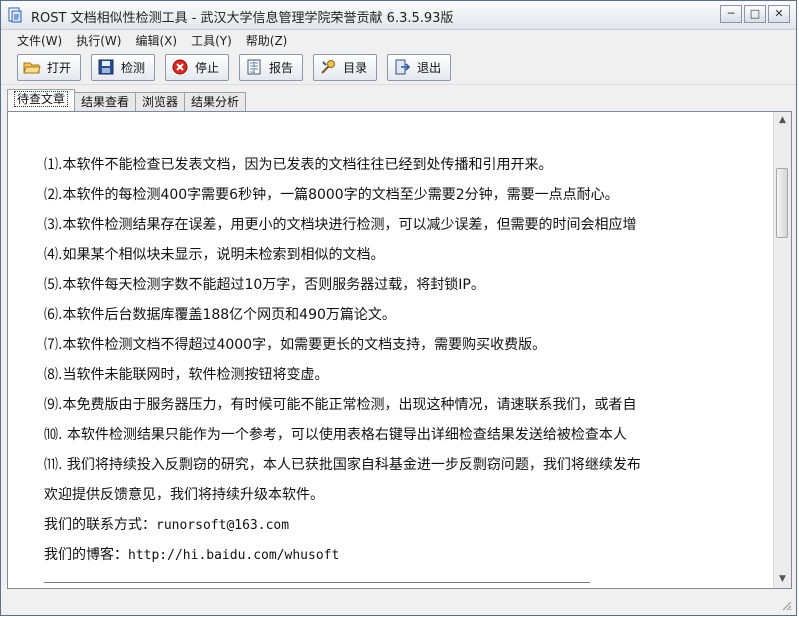  I want to click on contact-line: 我们的联系方式：runorsoft@163.com, so click(384, 525).